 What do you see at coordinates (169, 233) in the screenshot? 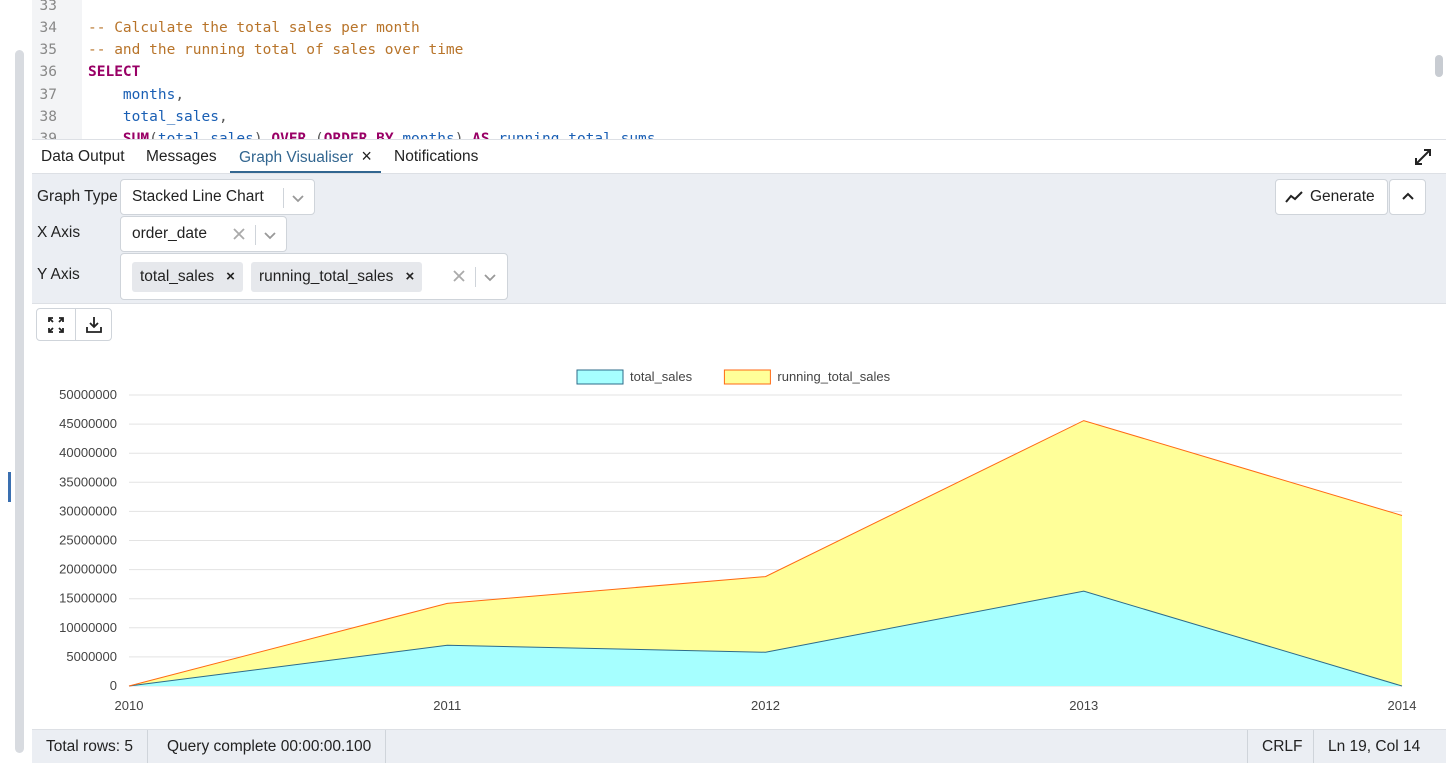
I see `x-axis-value: order_date` at bounding box center [169, 233].